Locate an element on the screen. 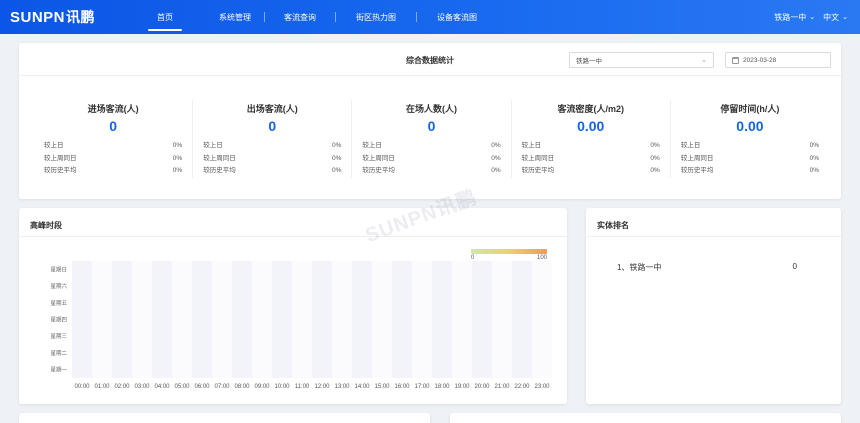 The width and height of the screenshot is (860, 423). nav-device-traffic: 设备客流图 is located at coordinates (457, 17).